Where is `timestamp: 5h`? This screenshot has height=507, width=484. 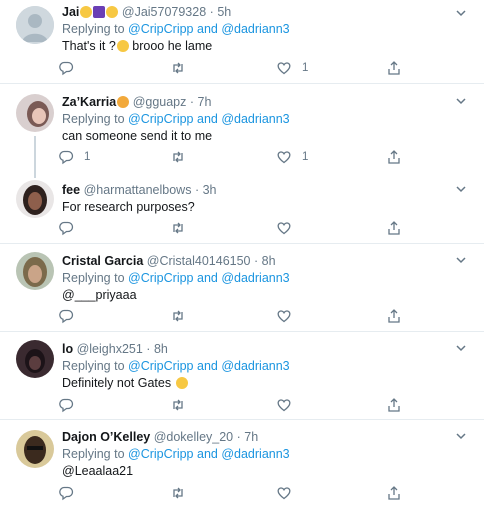 timestamp: 5h is located at coordinates (224, 12).